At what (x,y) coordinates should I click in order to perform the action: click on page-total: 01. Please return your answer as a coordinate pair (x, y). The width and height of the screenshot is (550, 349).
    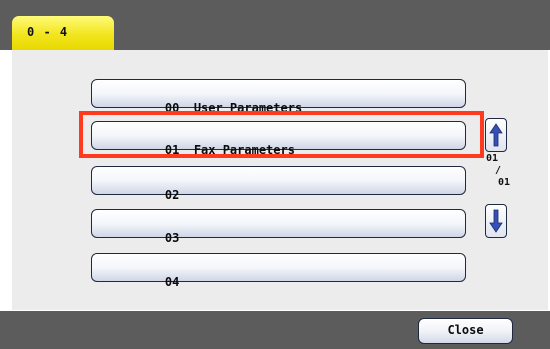
    Looking at the image, I should click on (503, 182).